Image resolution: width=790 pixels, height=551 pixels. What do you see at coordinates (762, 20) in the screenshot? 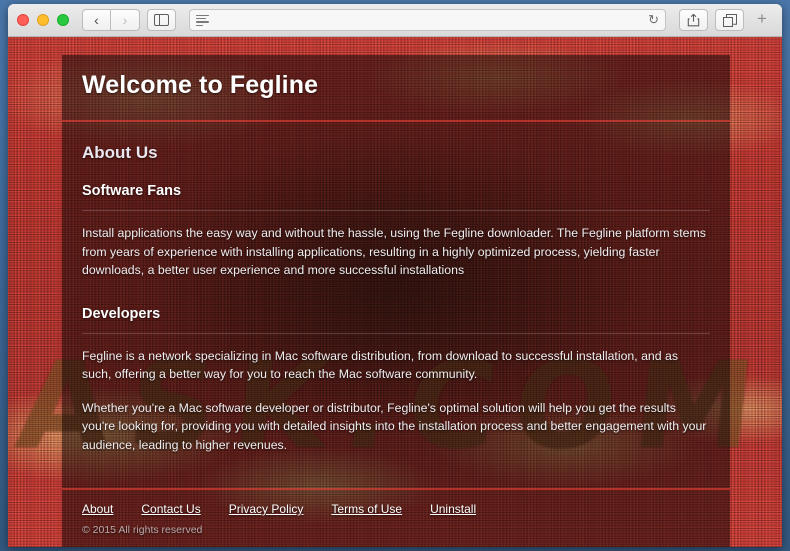
I see `new-tab-button: +` at bounding box center [762, 20].